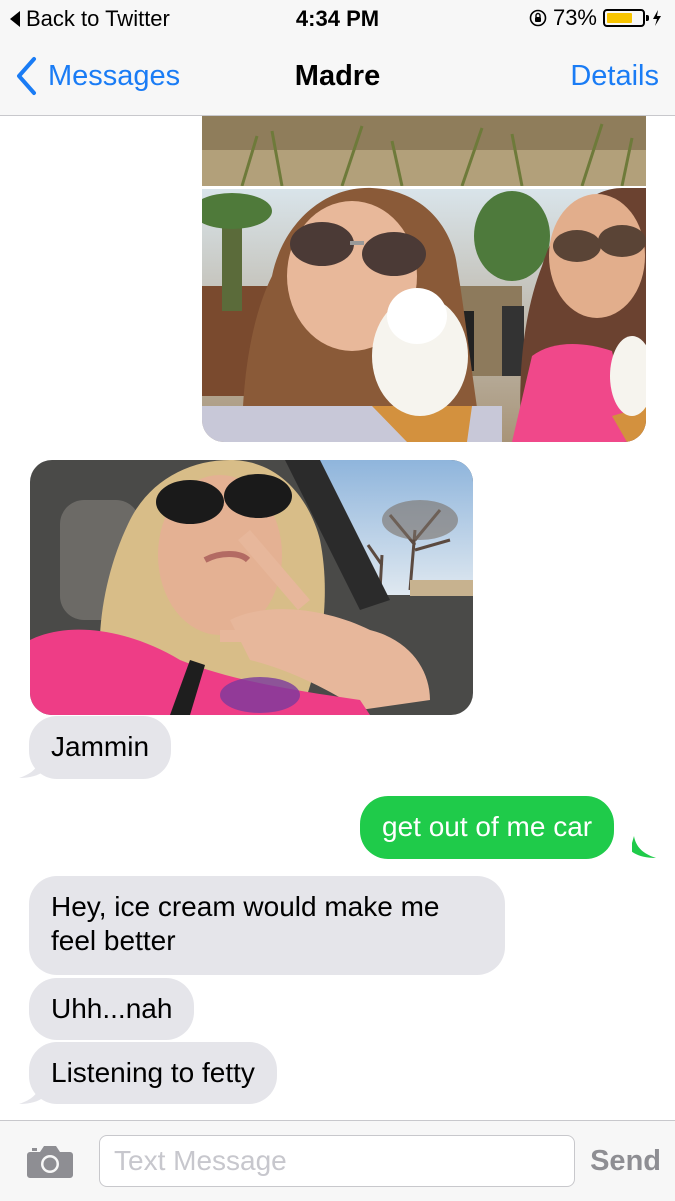  I want to click on message-input, so click(337, 1161).